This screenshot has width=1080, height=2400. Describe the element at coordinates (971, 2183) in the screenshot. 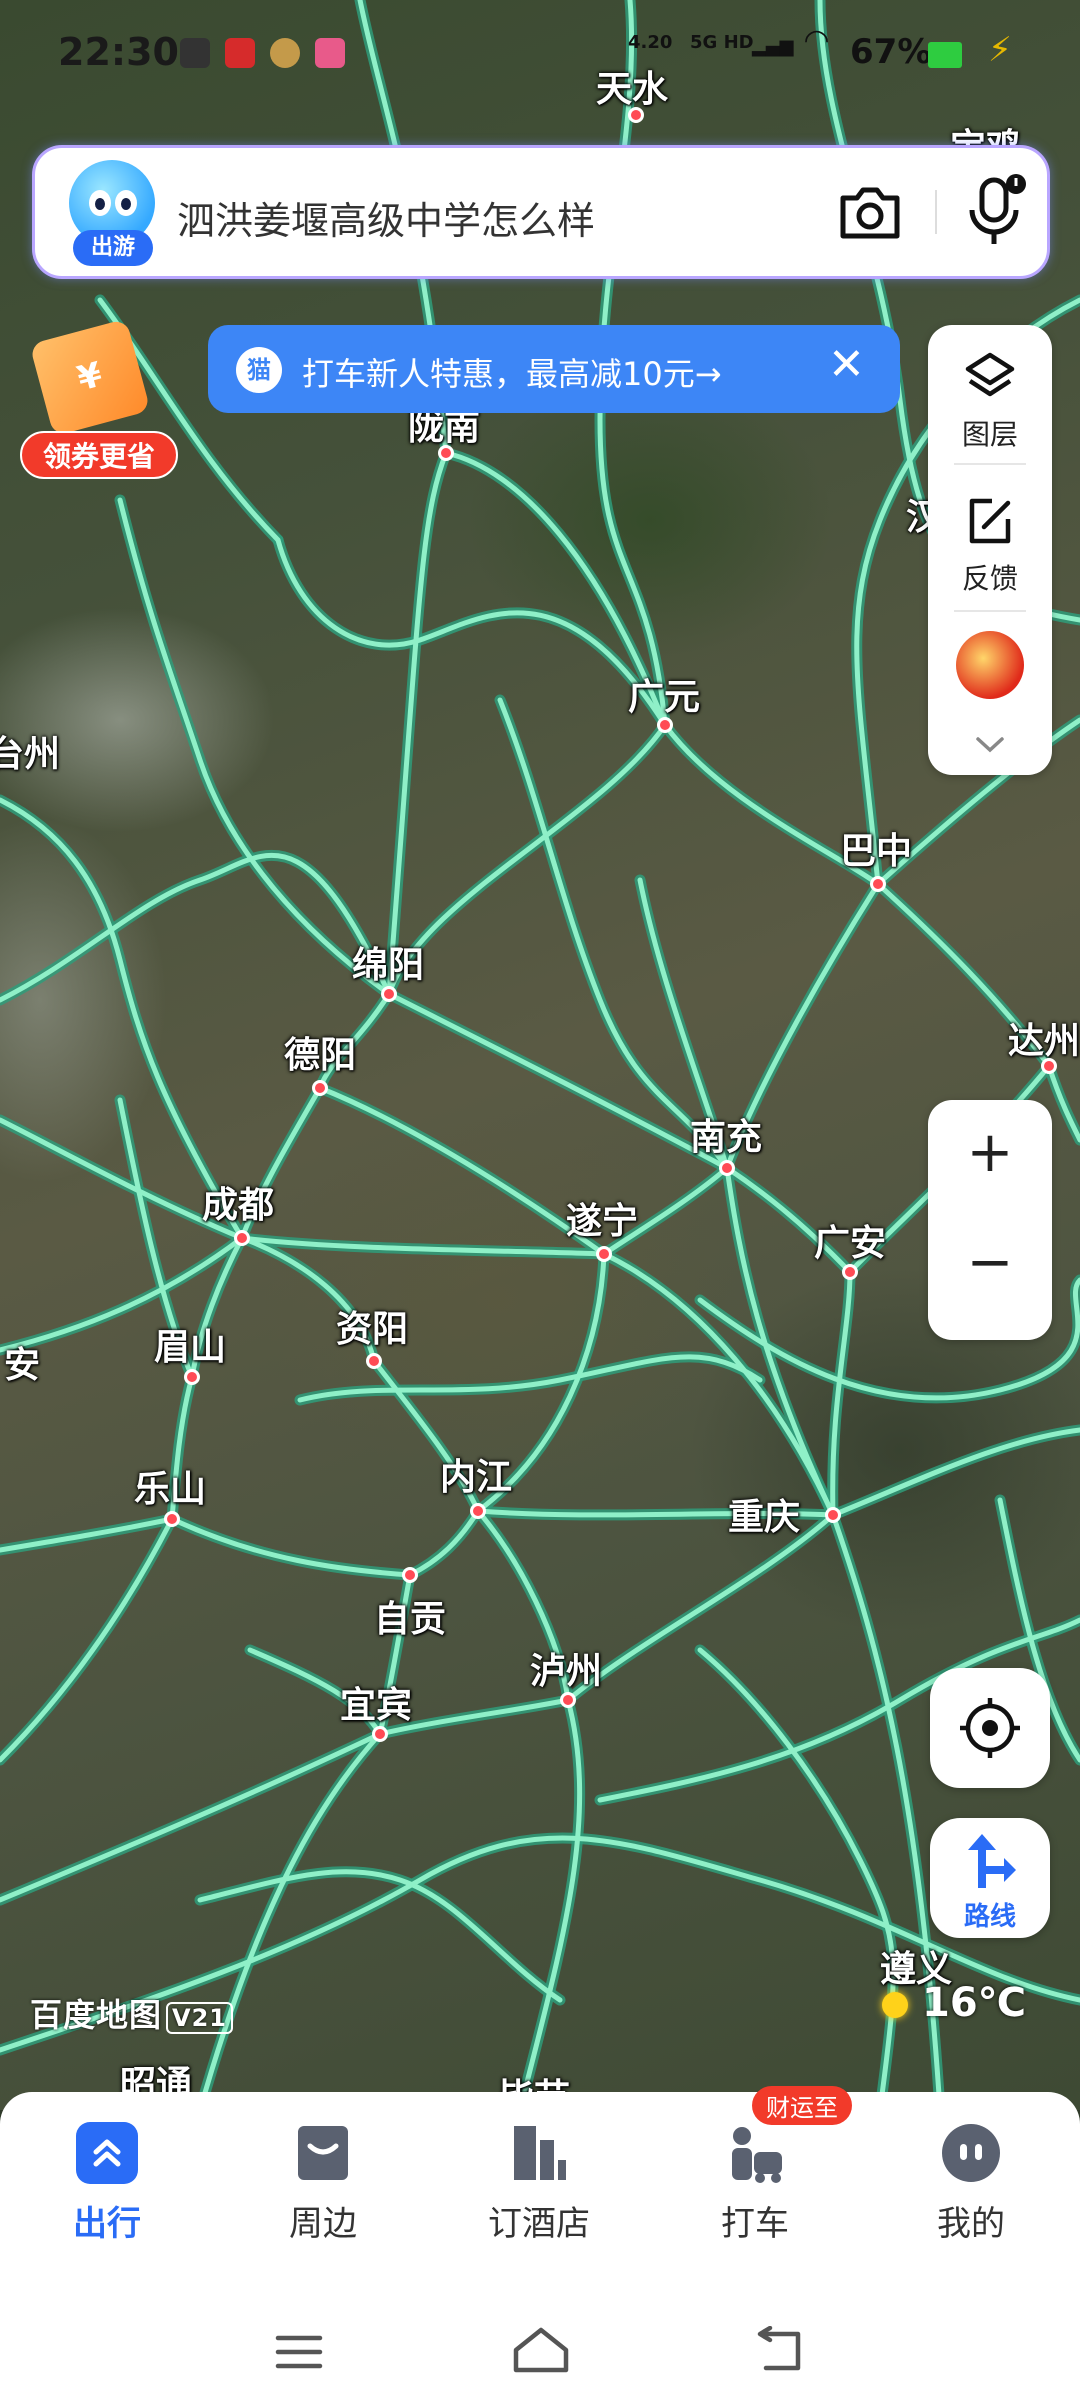

I see `nav-item-profile: 我的` at that location.